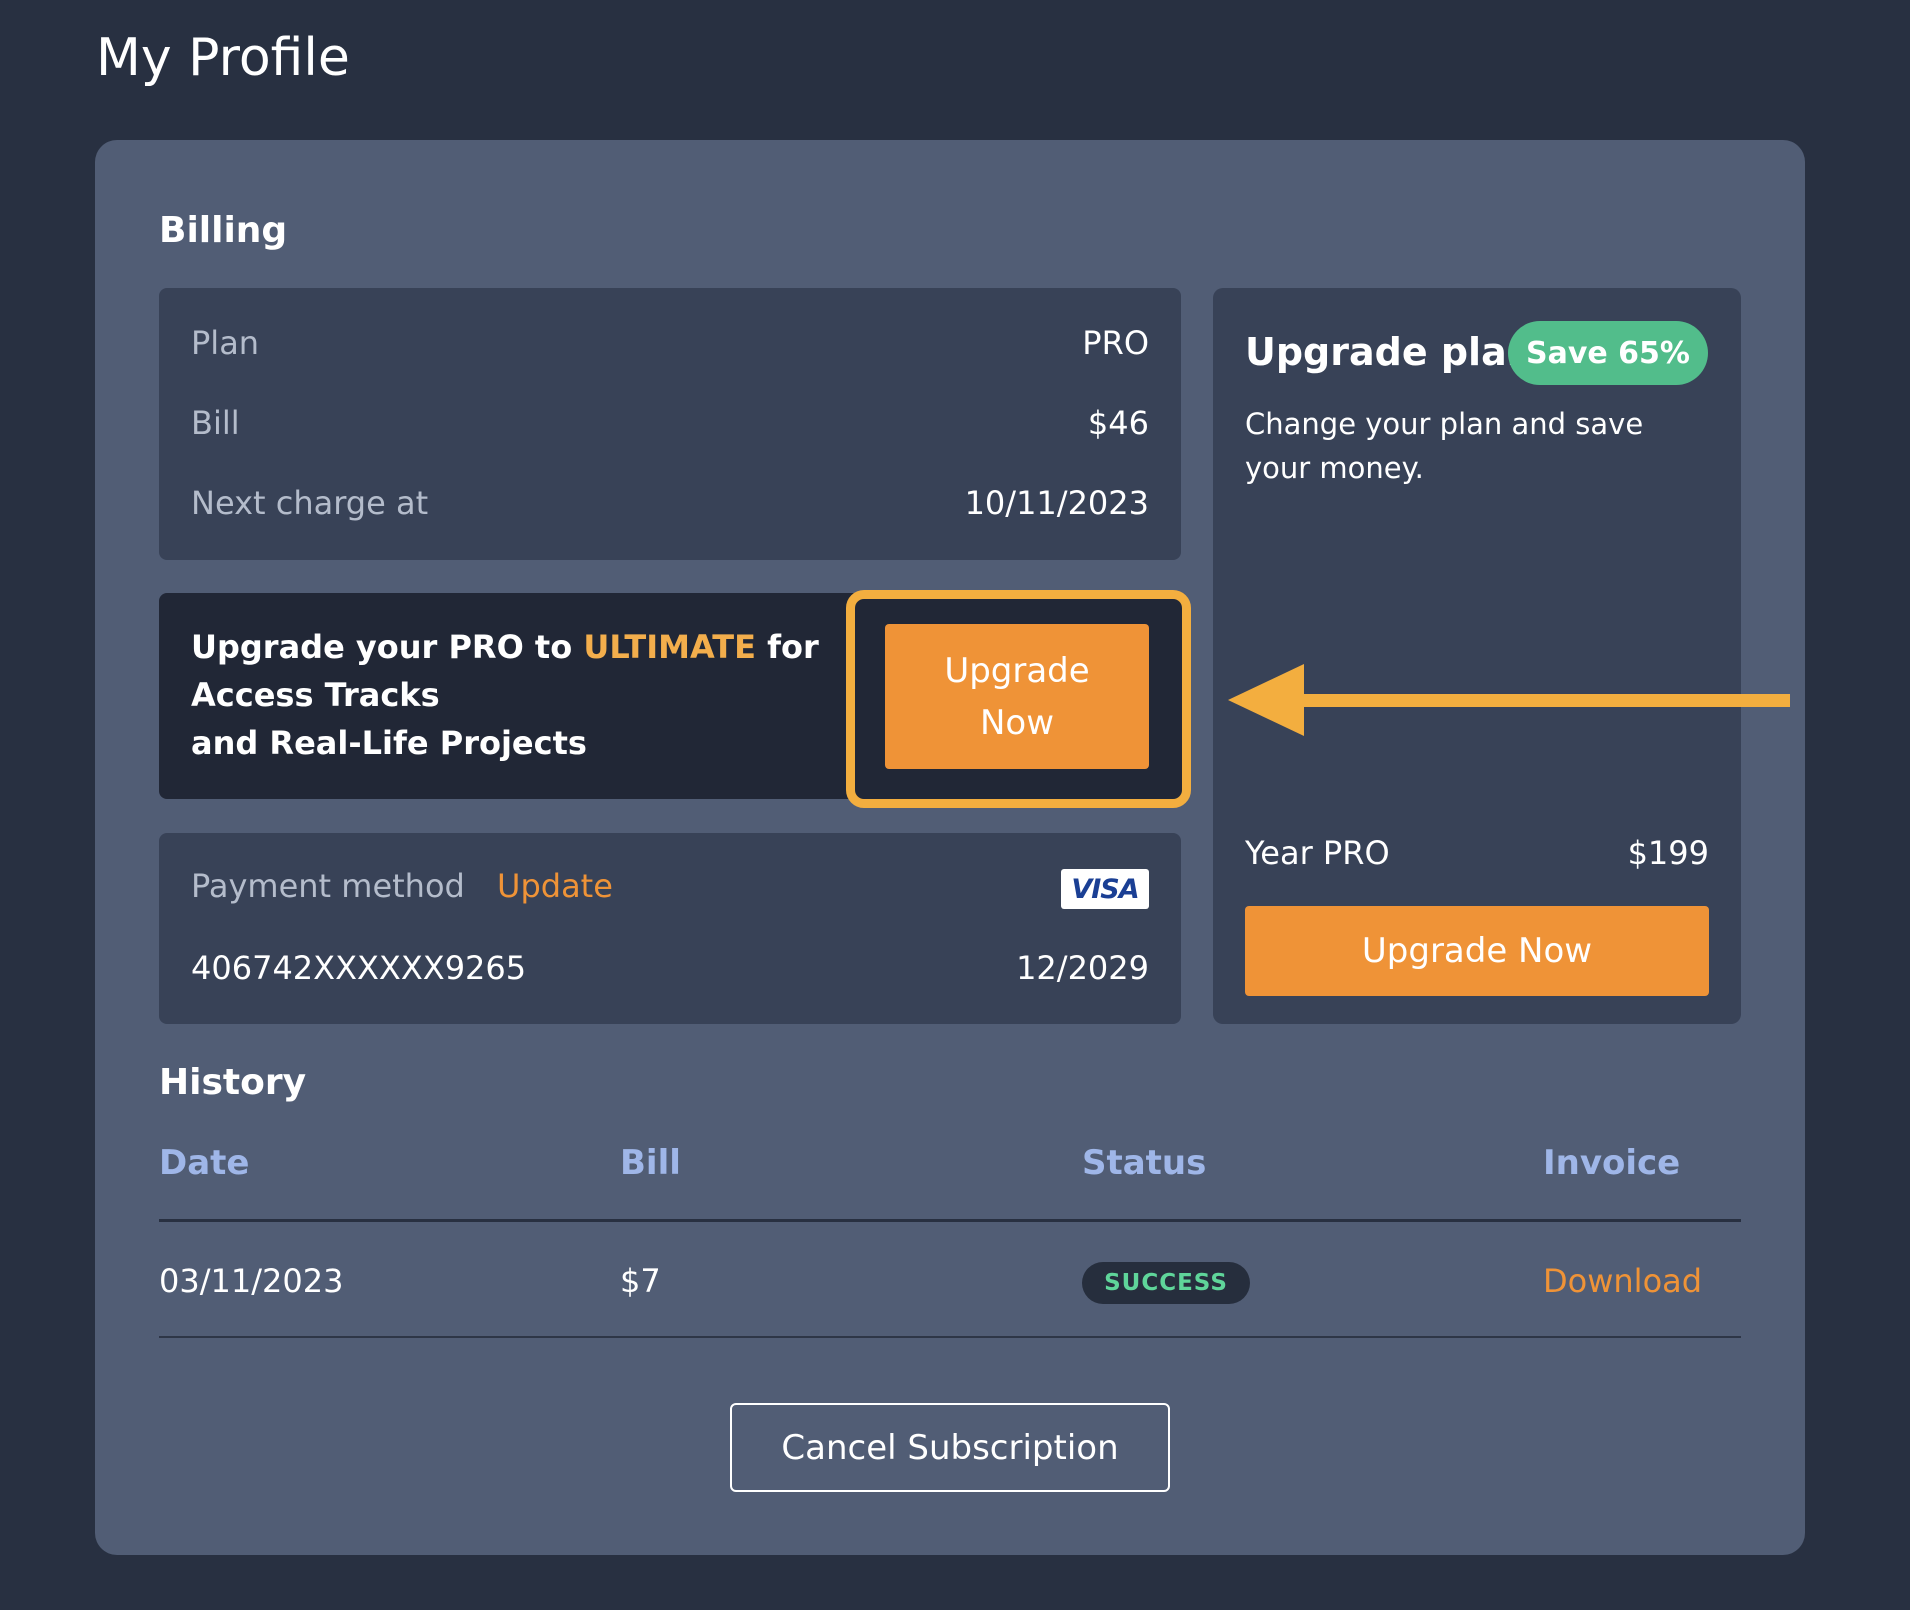  I want to click on invoice-download-link: Download, so click(1622, 1281).